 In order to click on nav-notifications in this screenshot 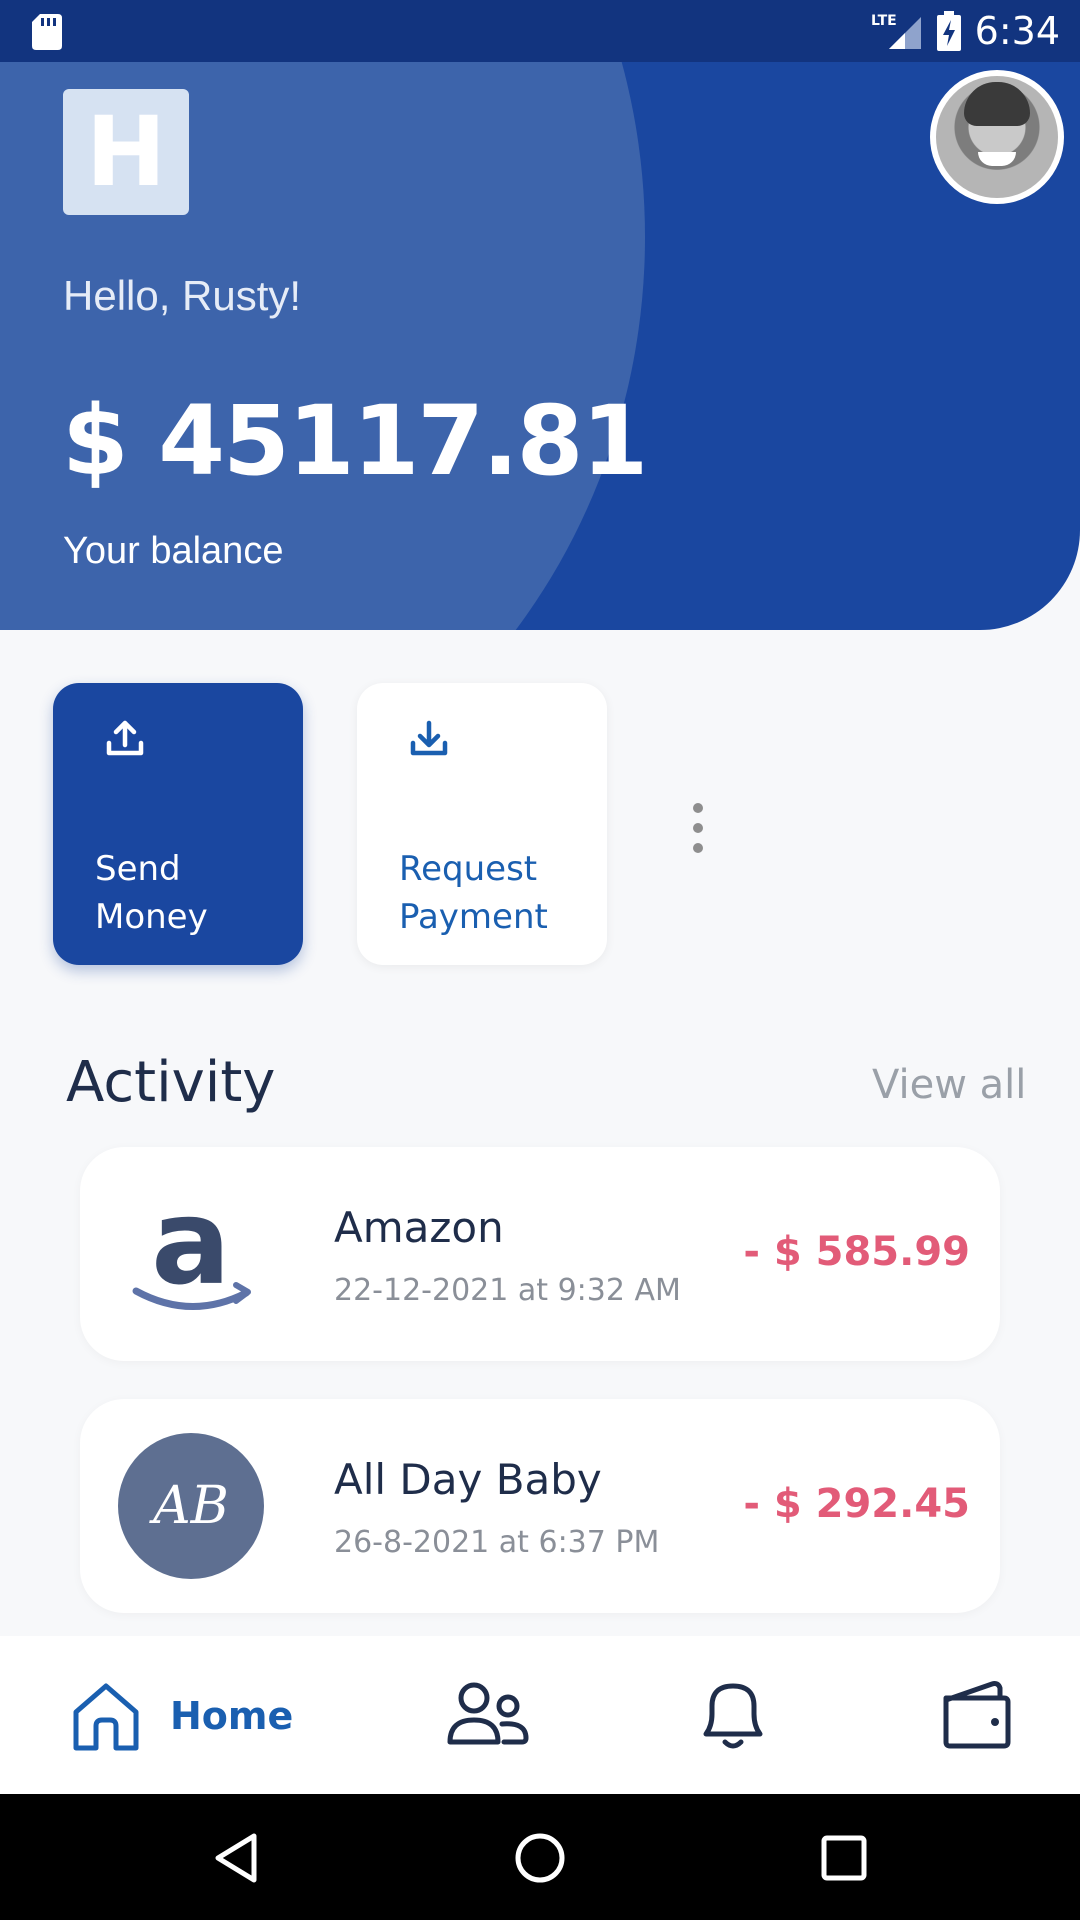, I will do `click(733, 1716)`.